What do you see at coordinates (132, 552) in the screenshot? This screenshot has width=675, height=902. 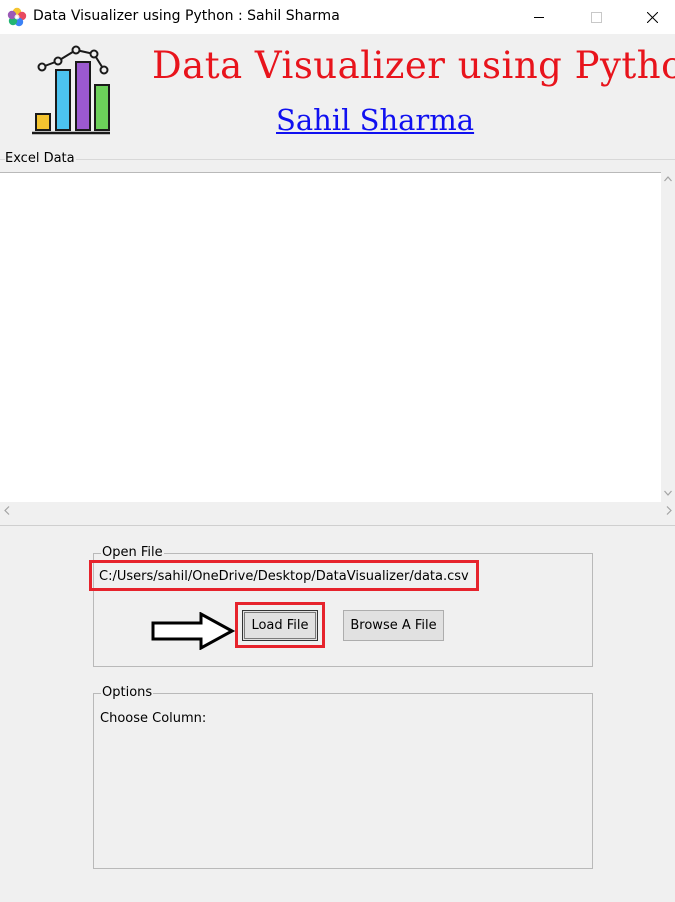 I see `open-file-label: Open File` at bounding box center [132, 552].